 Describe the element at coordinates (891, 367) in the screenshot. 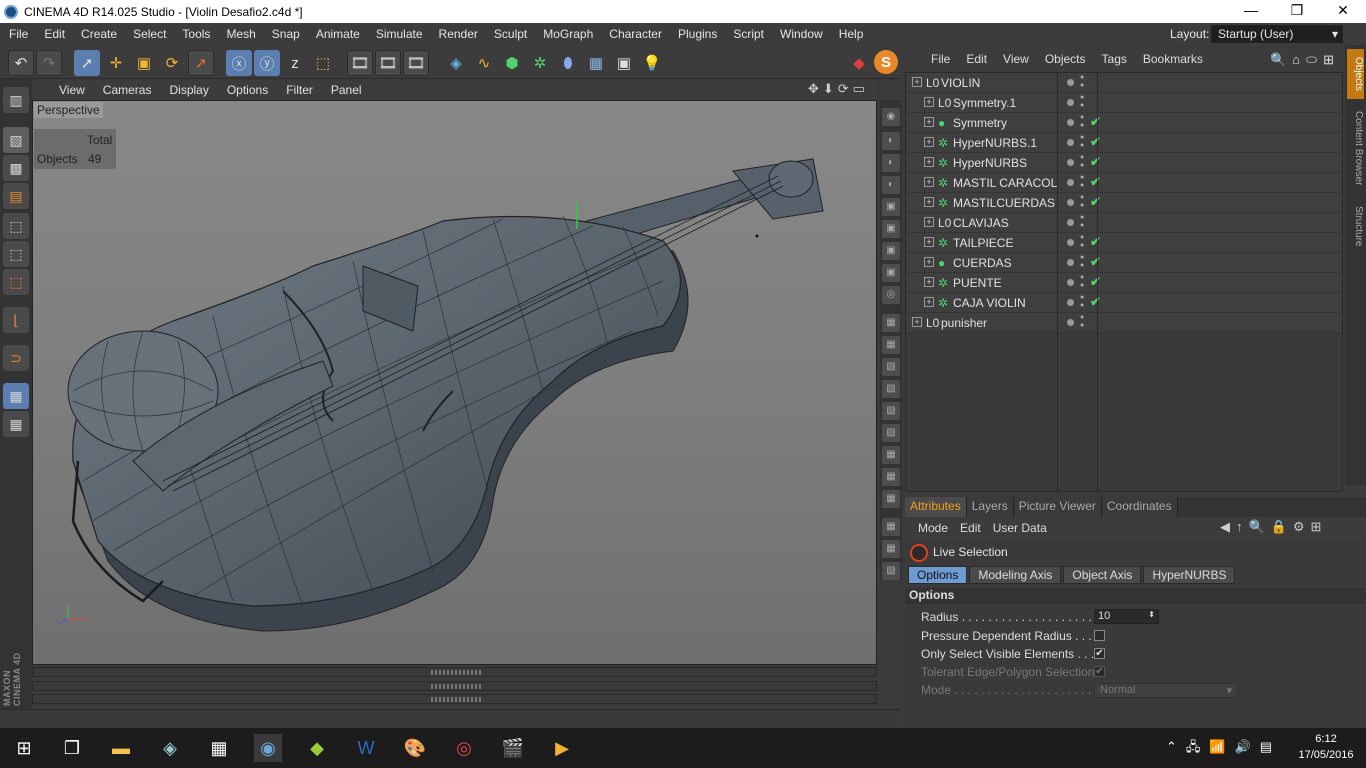

I see `rt-tool-12-icon: ▧` at that location.